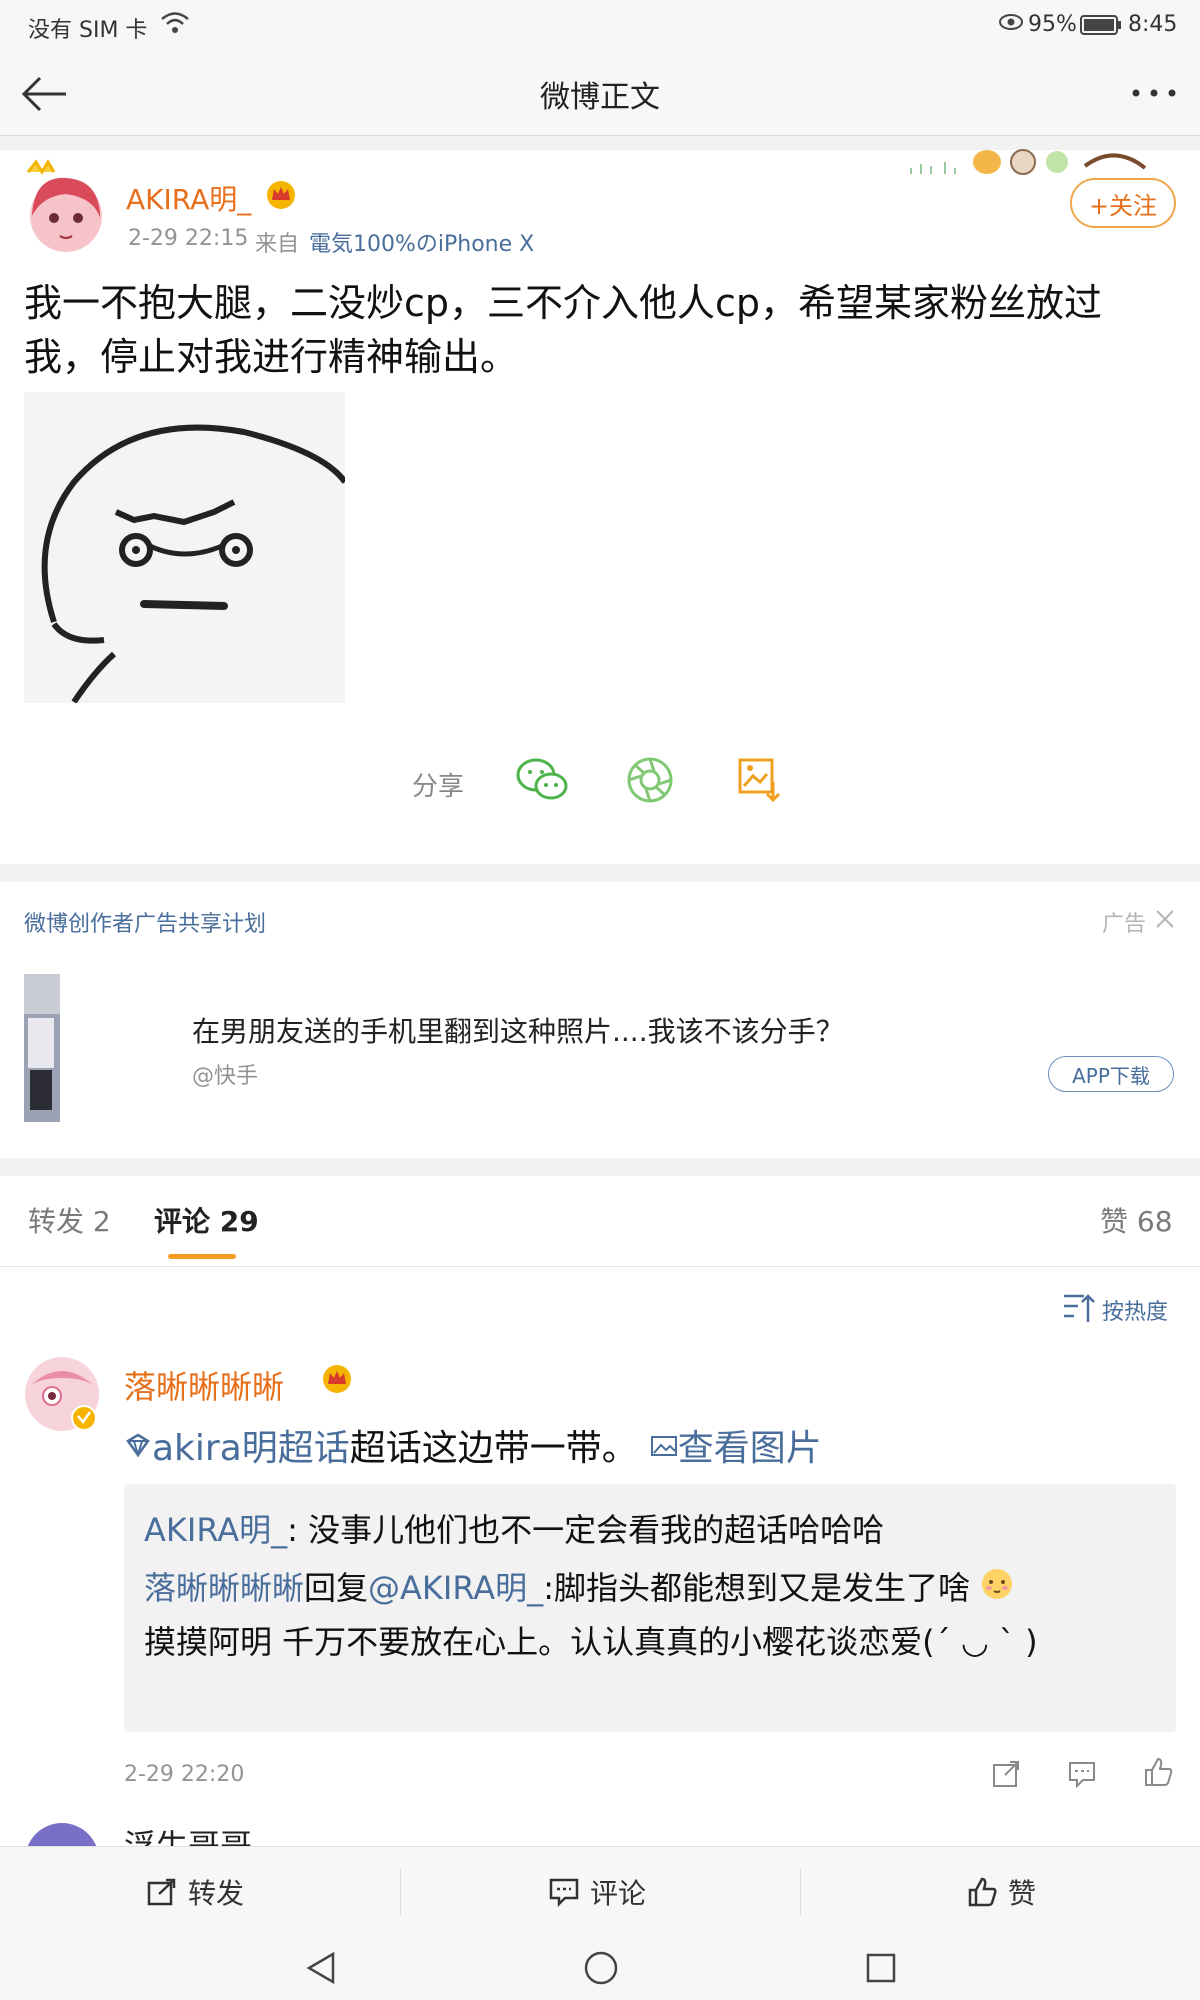  Describe the element at coordinates (997, 1590) in the screenshot. I see `blush-emoji-icon` at that location.